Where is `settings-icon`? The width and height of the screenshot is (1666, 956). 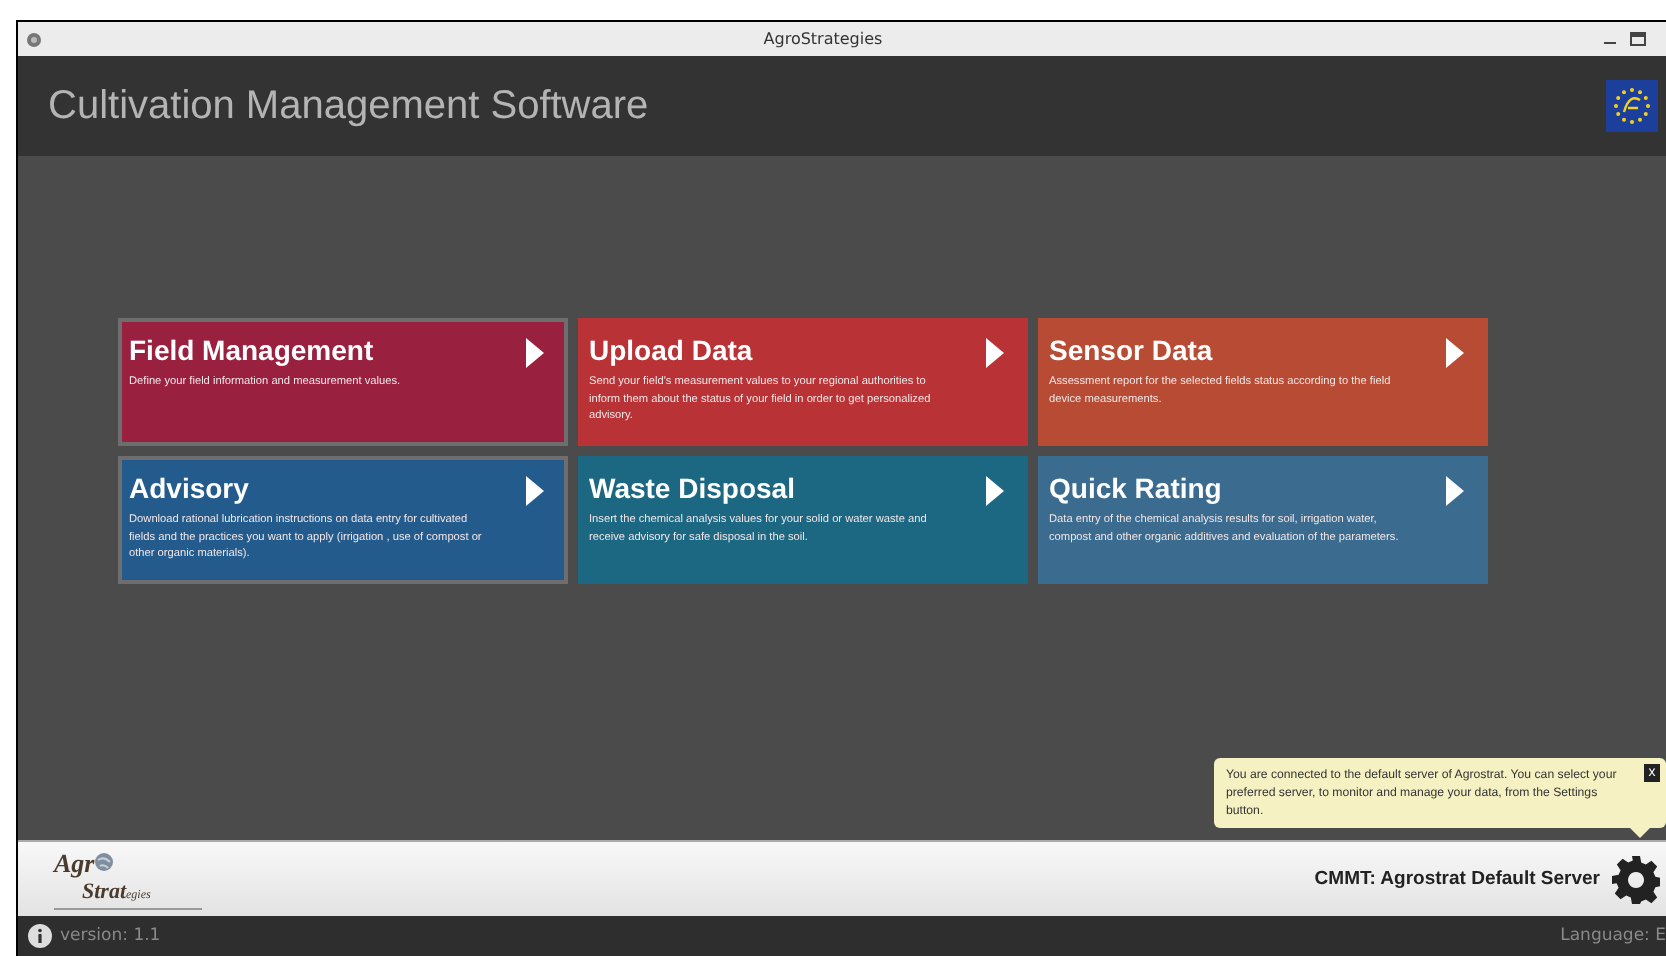
settings-icon is located at coordinates (1636, 879).